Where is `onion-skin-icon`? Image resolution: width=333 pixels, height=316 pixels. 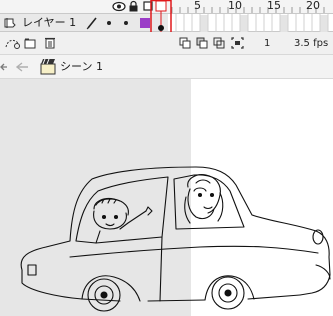 onion-skin-icon is located at coordinates (202, 43).